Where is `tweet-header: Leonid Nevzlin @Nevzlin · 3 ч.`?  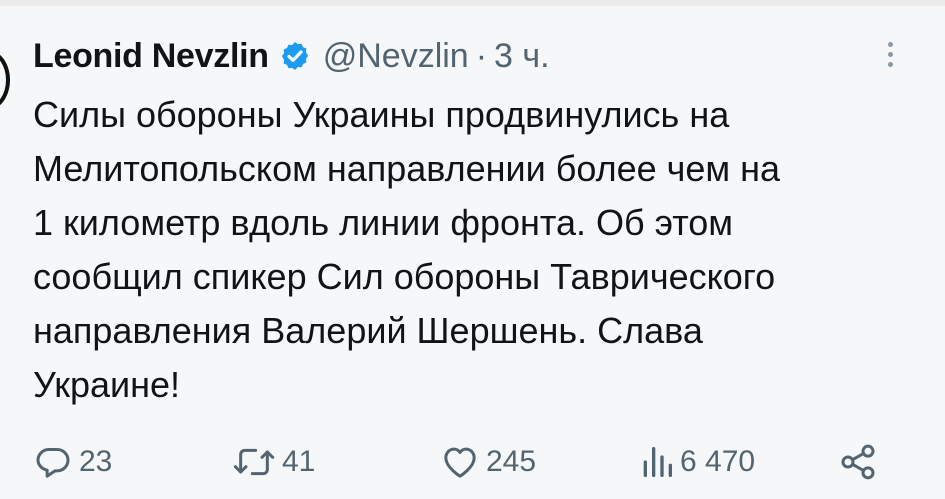 tweet-header: Leonid Nevzlin @Nevzlin · 3 ч. is located at coordinates (291, 56).